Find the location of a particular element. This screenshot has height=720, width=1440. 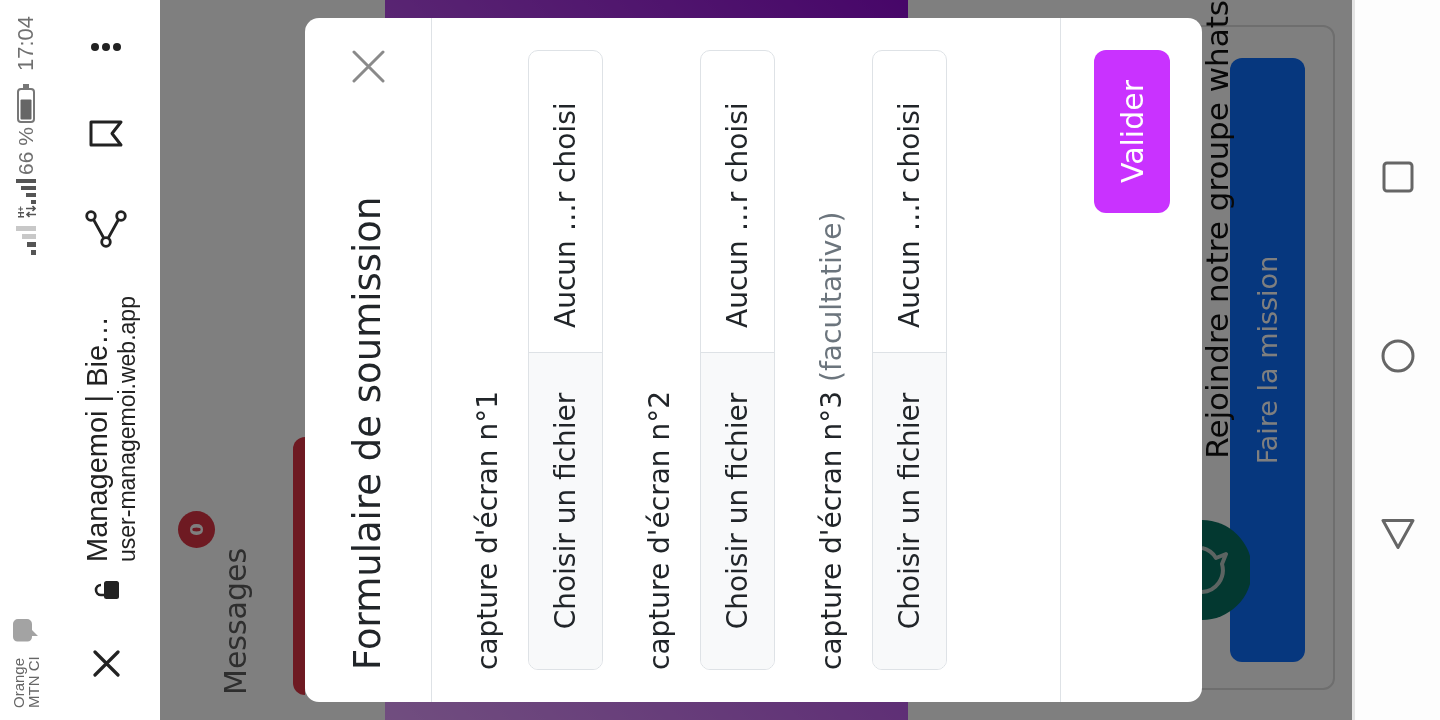

field-label: capture d'écran n°2 is located at coordinates (659, 530).